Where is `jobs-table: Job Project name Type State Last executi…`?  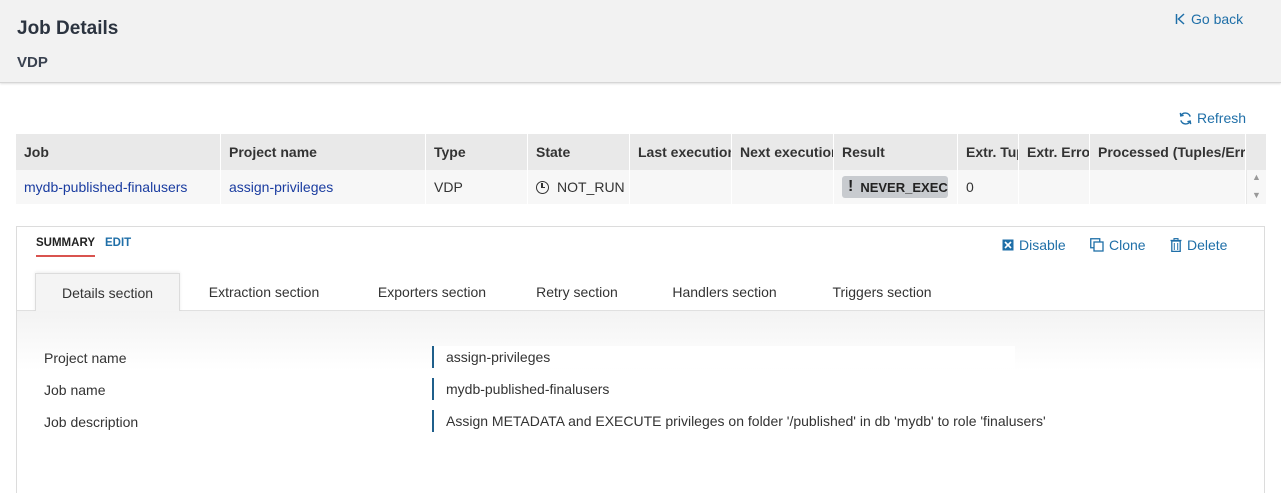
jobs-table: Job Project name Type State Last executi… is located at coordinates (641, 169).